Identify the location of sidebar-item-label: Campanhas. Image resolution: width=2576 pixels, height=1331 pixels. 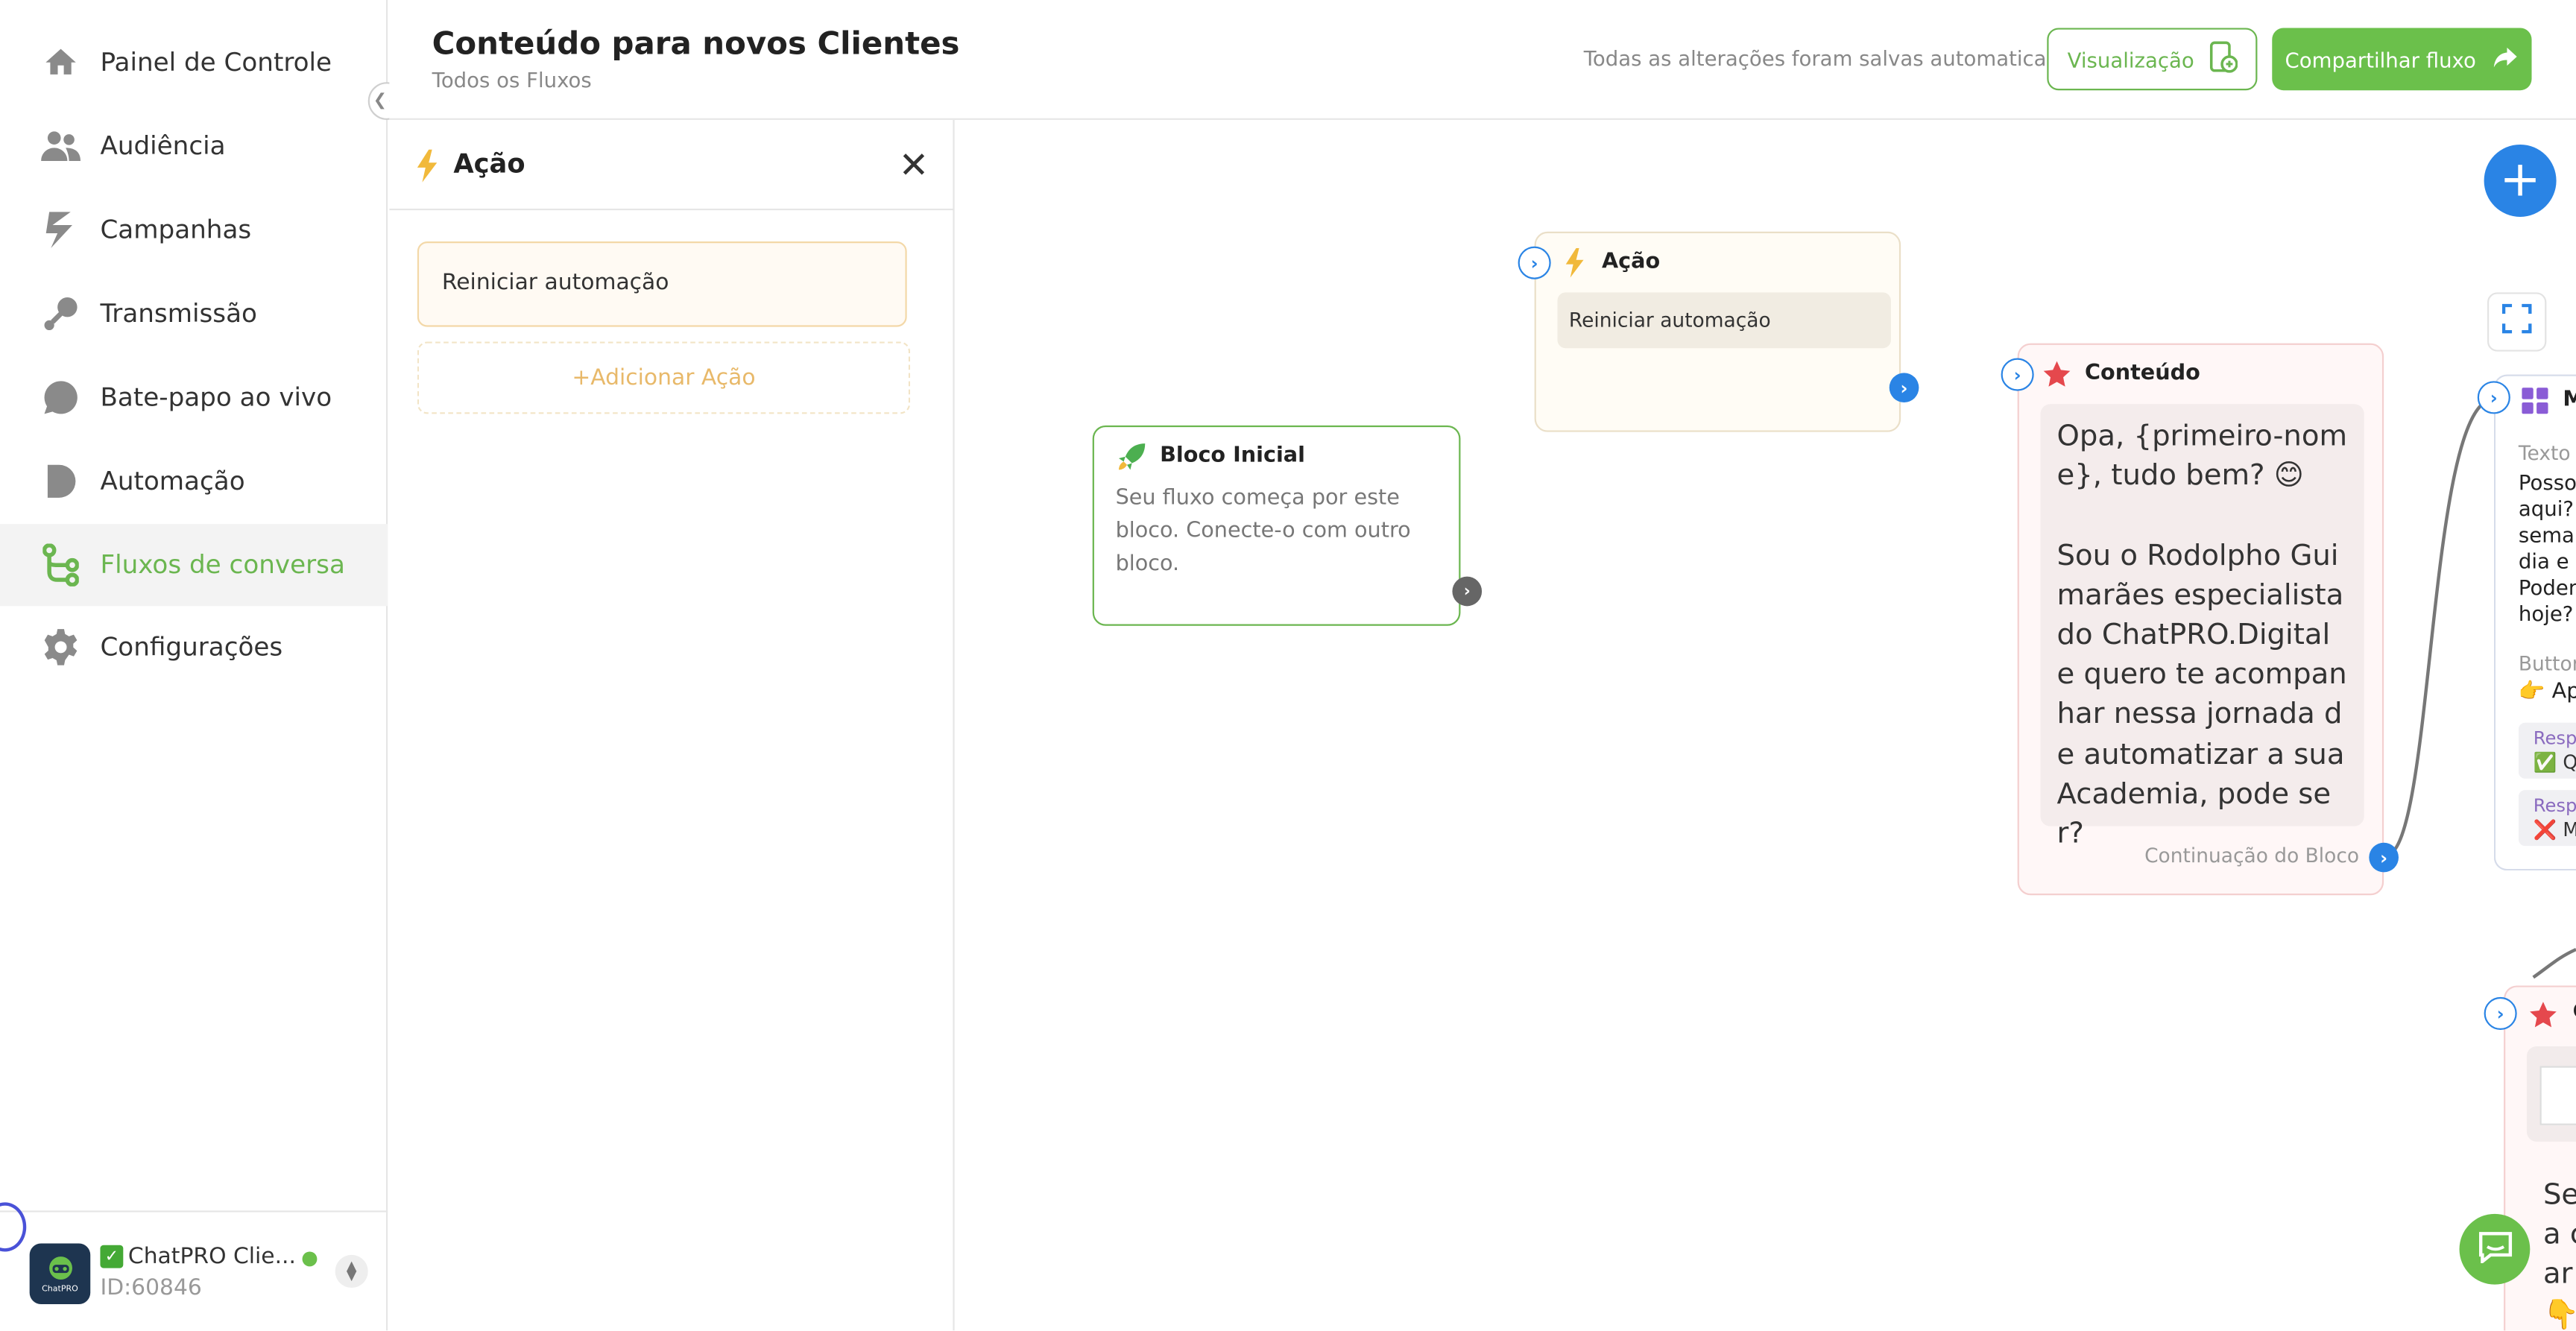
(176, 230).